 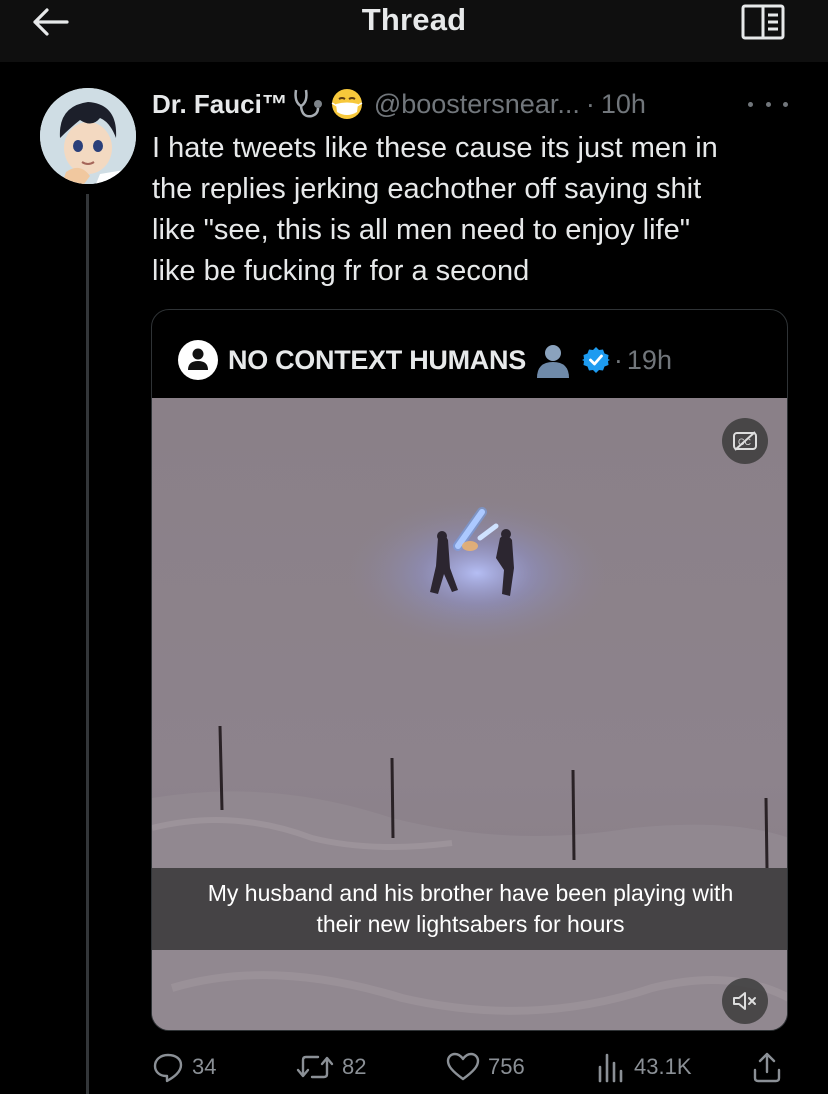 What do you see at coordinates (414, 19) in the screenshot?
I see `page-title: Thread` at bounding box center [414, 19].